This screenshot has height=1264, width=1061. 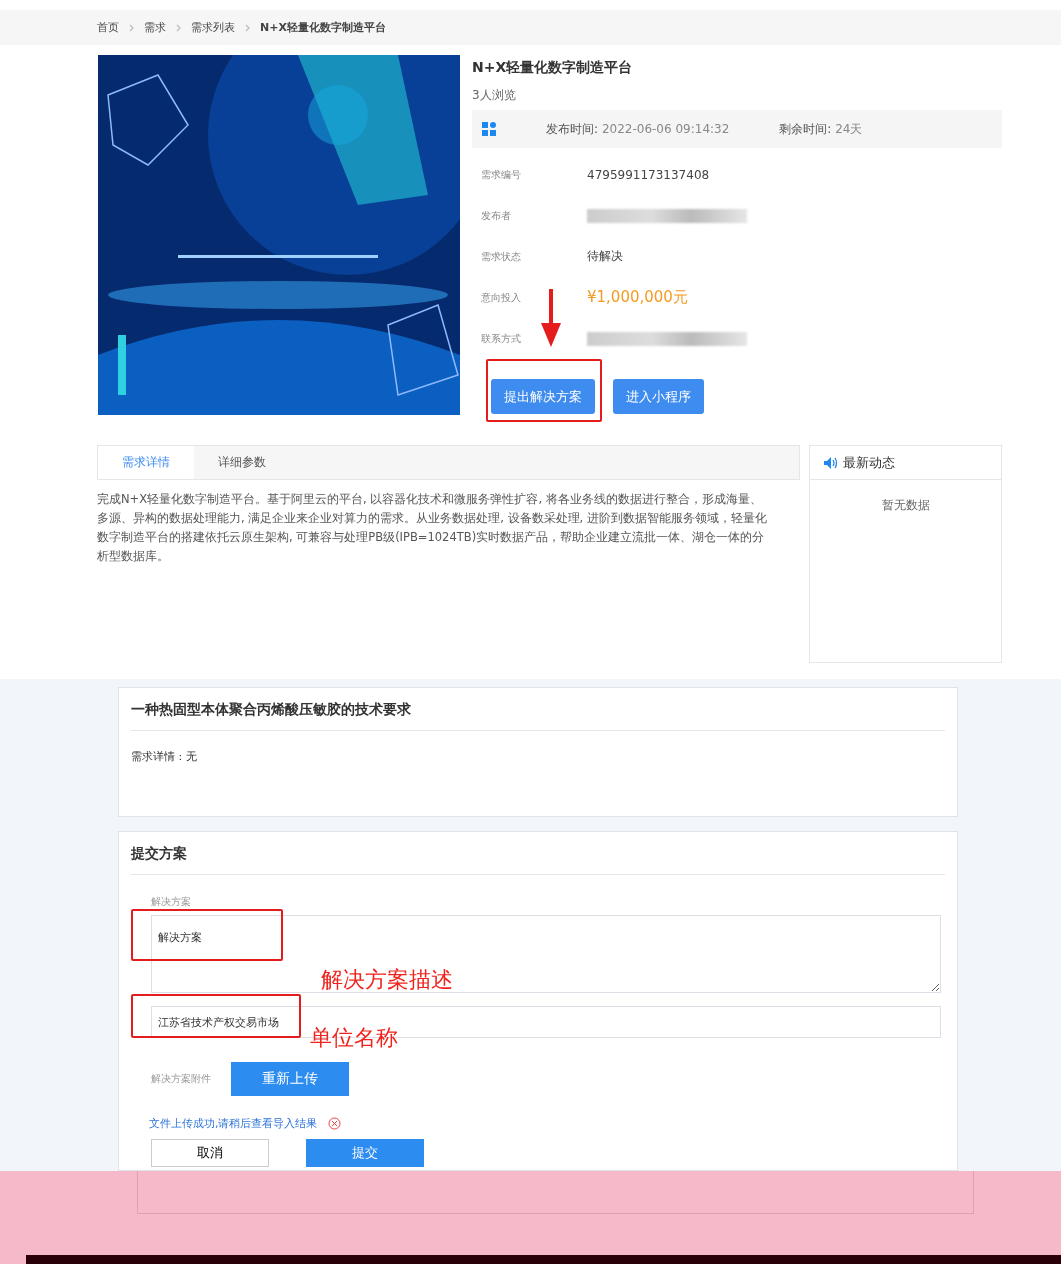 I want to click on publish-time: 发布时间: 2022-06-06 09:14:32, so click(x=638, y=129).